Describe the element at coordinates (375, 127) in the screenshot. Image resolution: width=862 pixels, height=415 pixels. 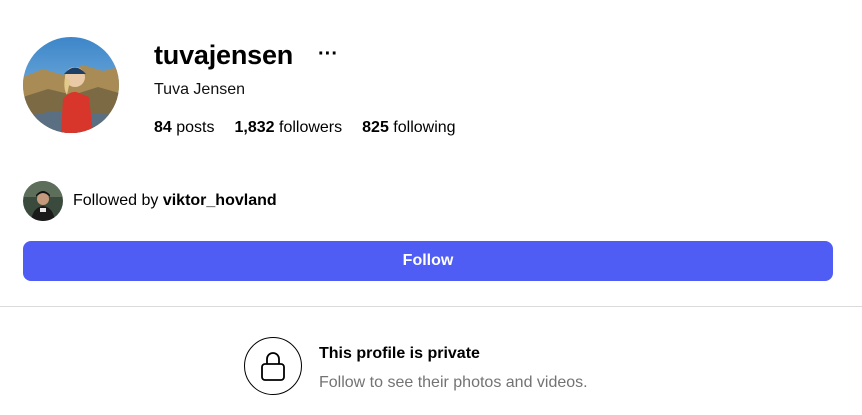
I see `following-count: 825` at that location.